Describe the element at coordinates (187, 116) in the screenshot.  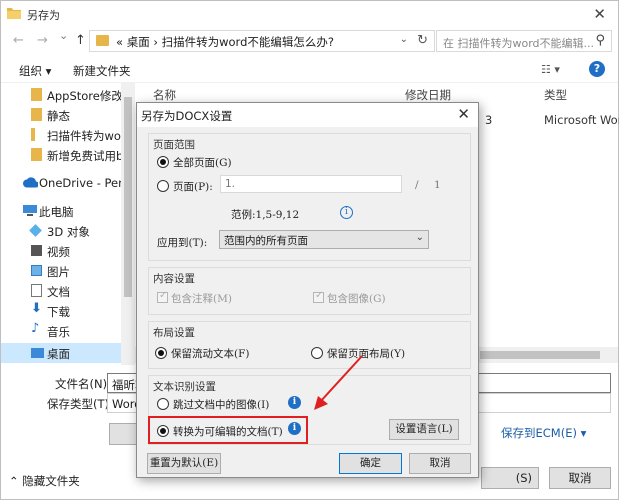
I see `dialog-title: 另存为DOCX设置` at that location.